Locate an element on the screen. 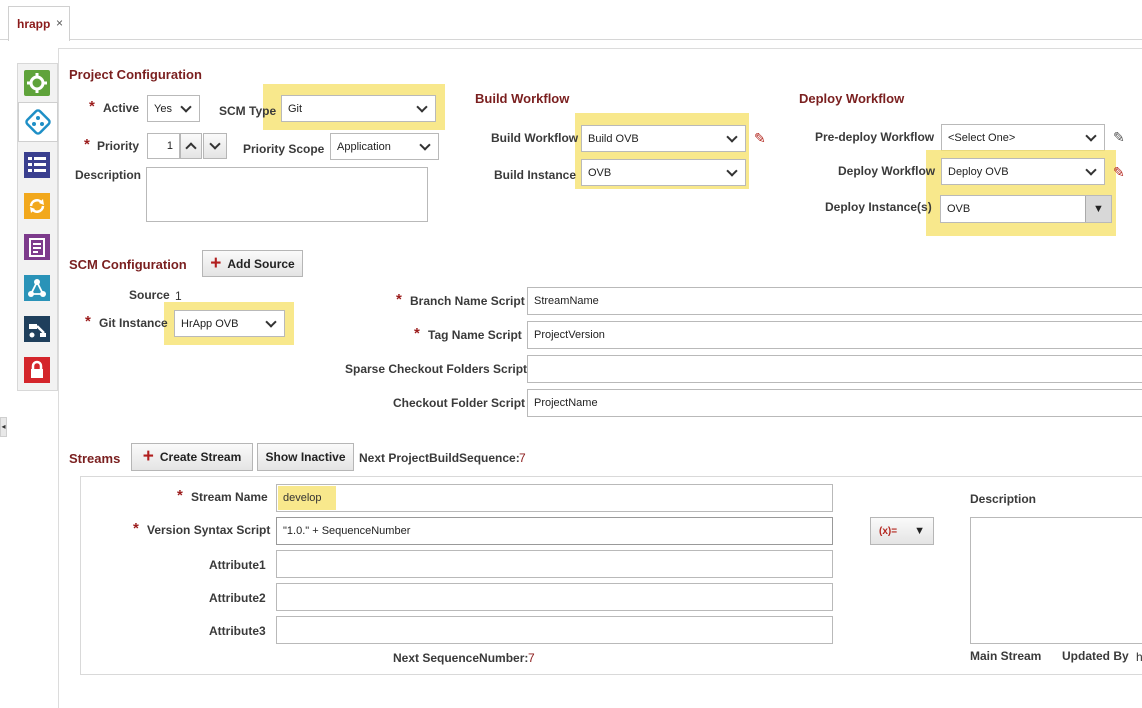  priority-scope-select: Application is located at coordinates (384, 146).